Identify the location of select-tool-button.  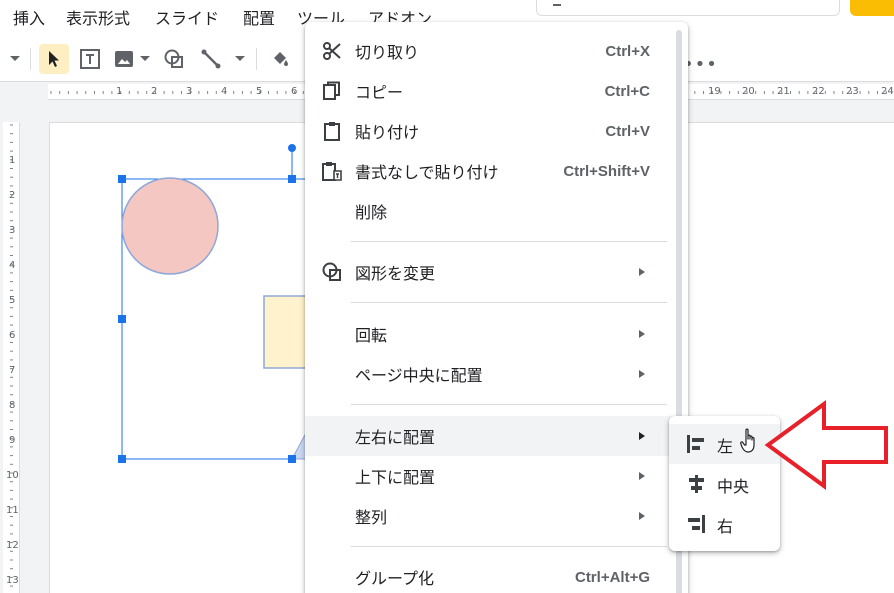
(54, 59).